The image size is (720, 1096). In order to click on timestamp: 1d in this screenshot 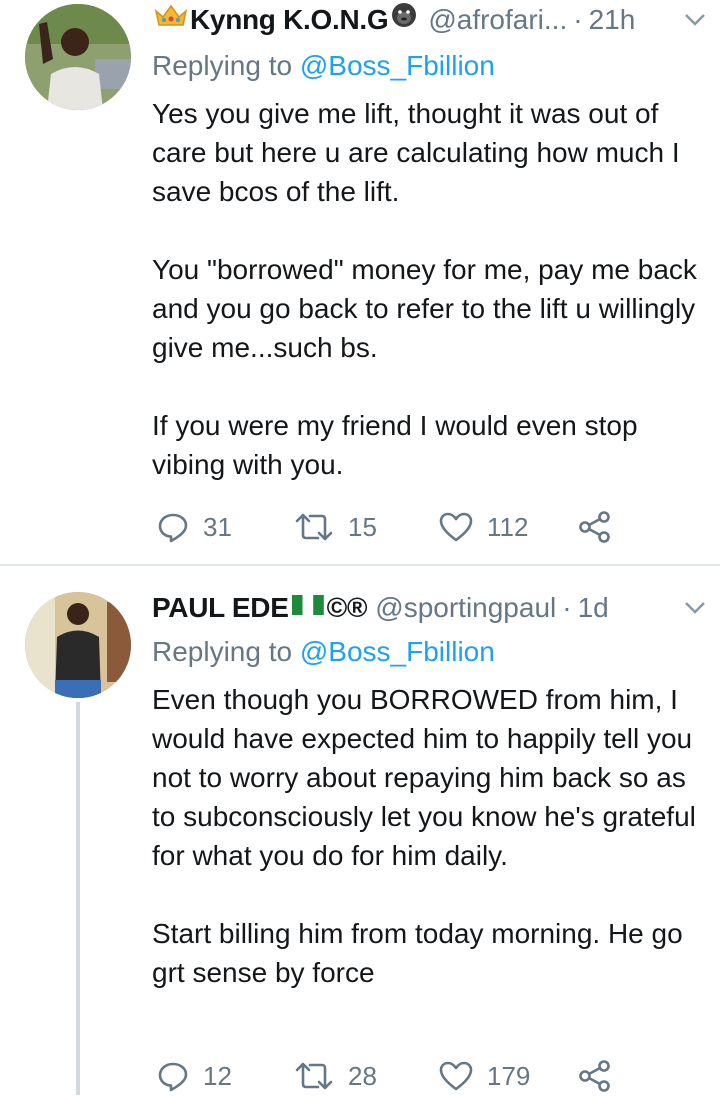, I will do `click(593, 608)`.